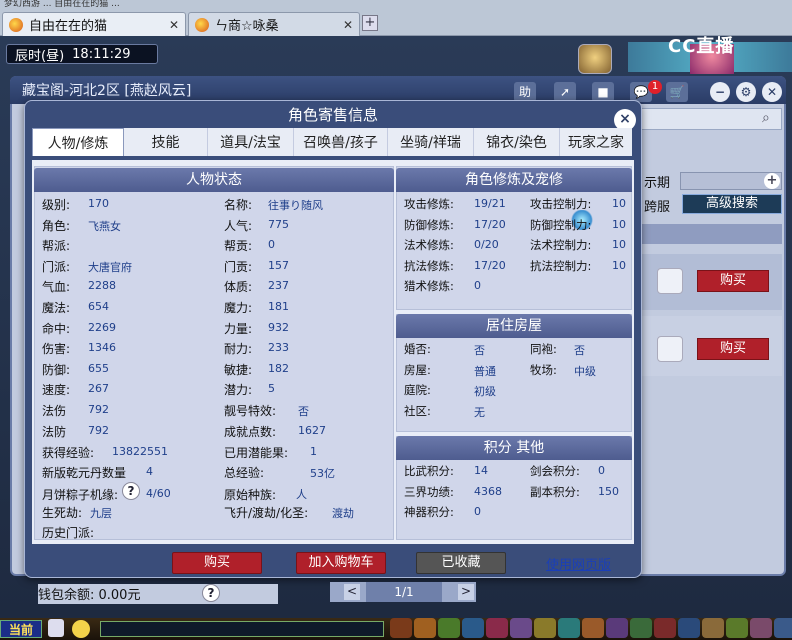 This screenshot has height=640, width=792. I want to click on expiry-label: 示期, so click(657, 183).